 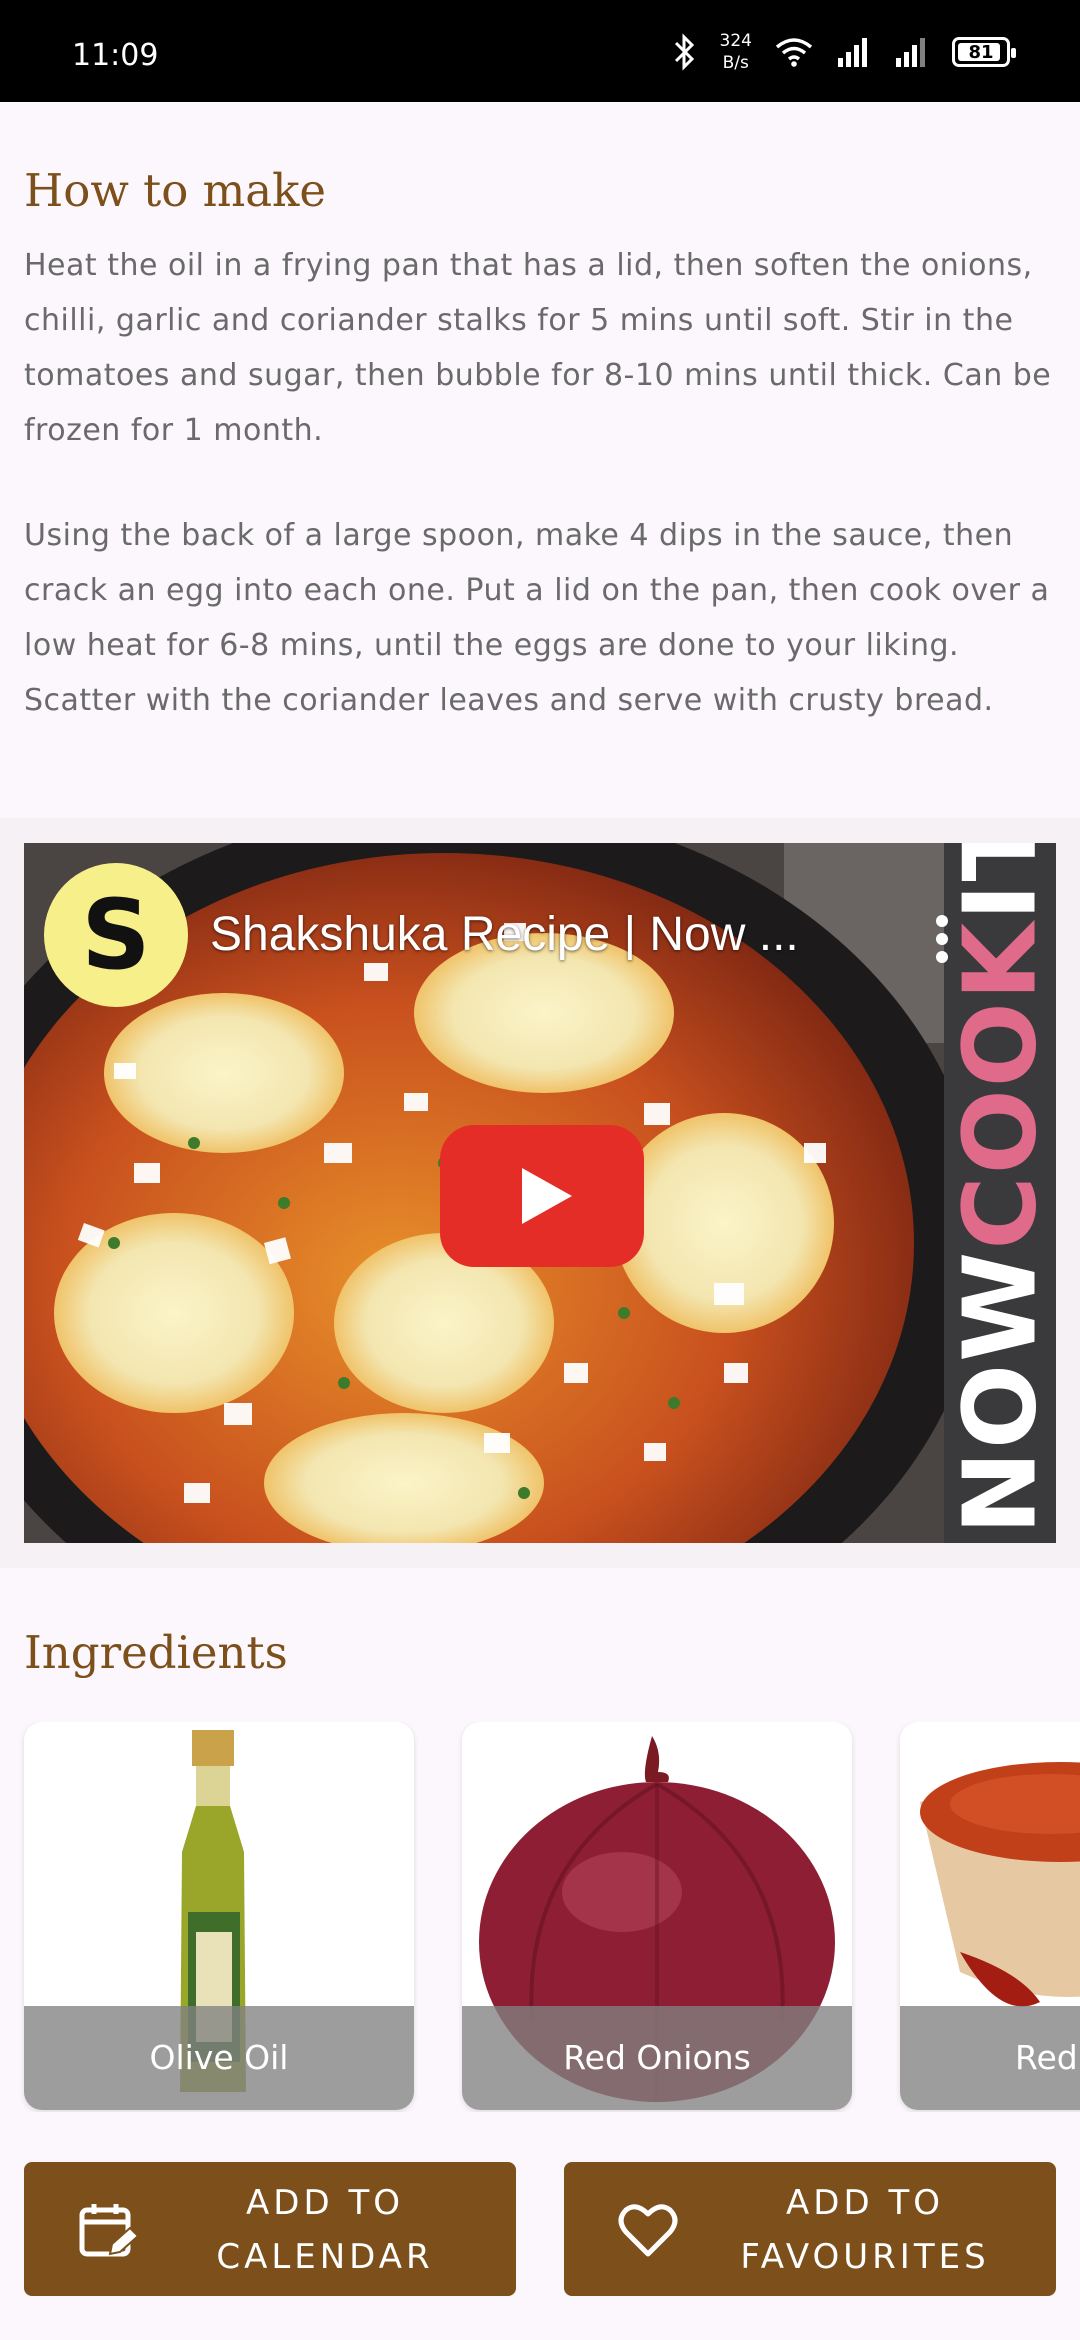 I want to click on play-icon, so click(x=542, y=1196).